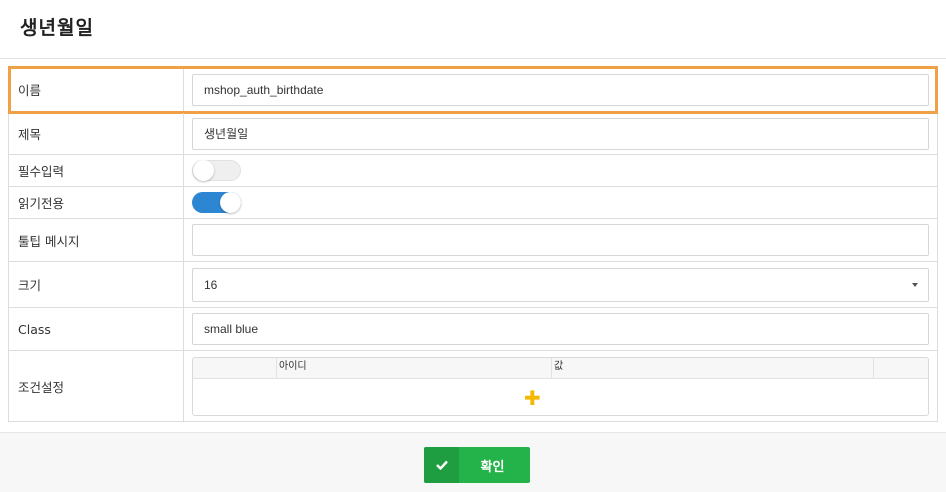 The height and width of the screenshot is (492, 946). What do you see at coordinates (441, 465) in the screenshot?
I see `check-icon` at bounding box center [441, 465].